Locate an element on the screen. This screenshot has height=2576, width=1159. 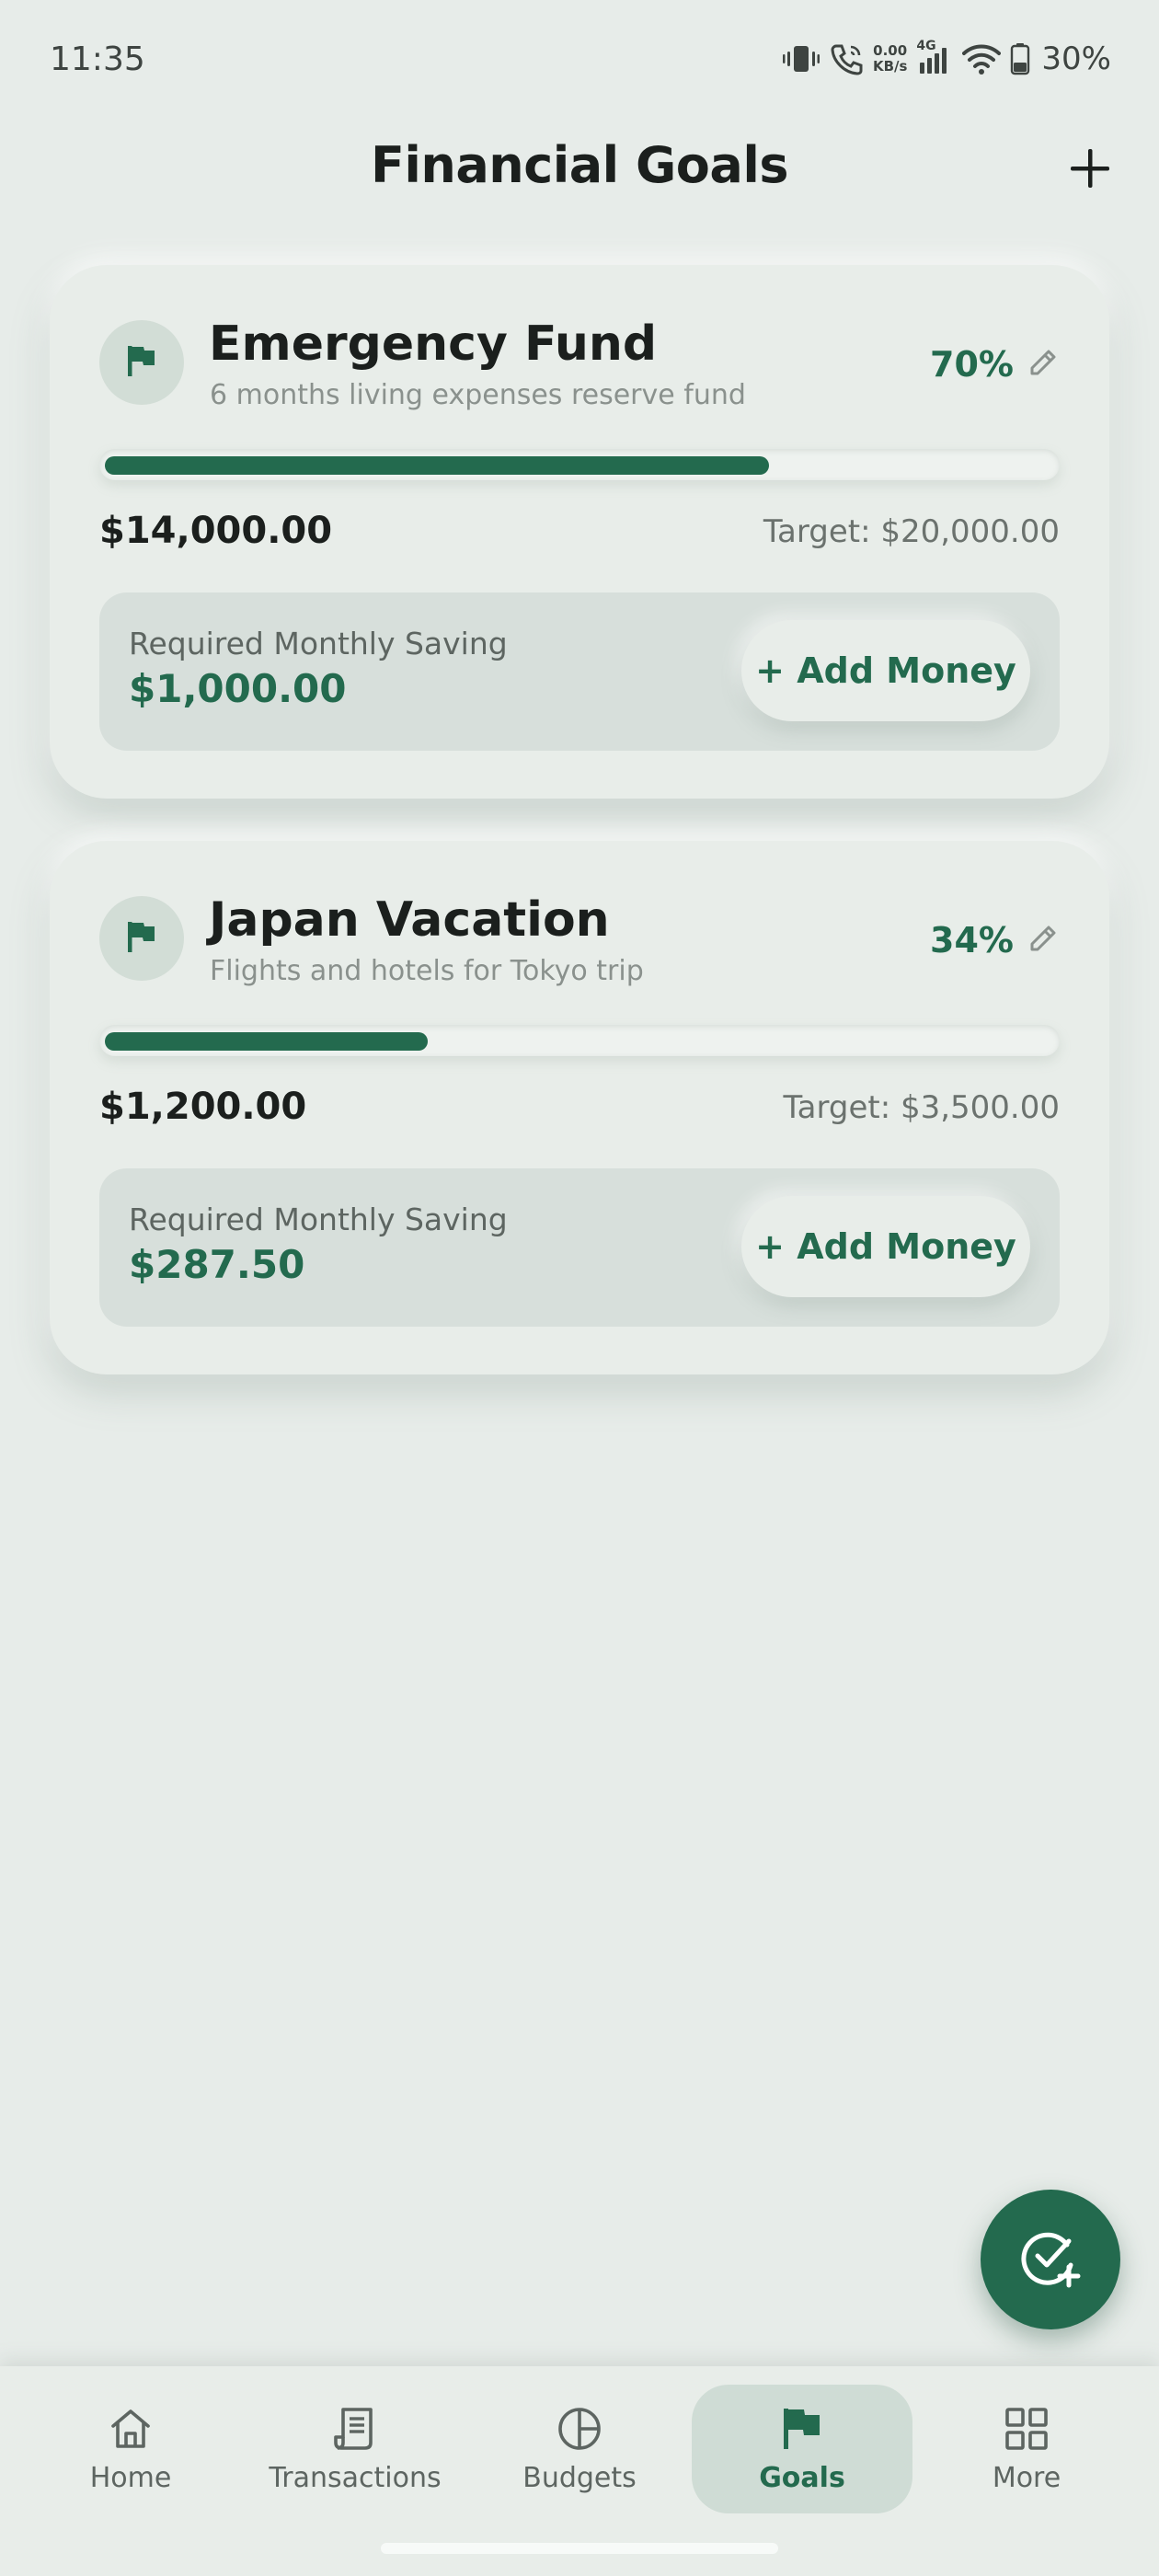
goal-percent: 70% is located at coordinates (972, 364).